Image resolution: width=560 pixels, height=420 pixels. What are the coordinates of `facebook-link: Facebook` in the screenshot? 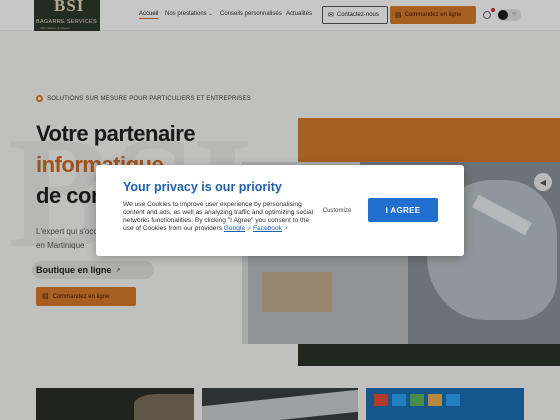 It's located at (267, 228).